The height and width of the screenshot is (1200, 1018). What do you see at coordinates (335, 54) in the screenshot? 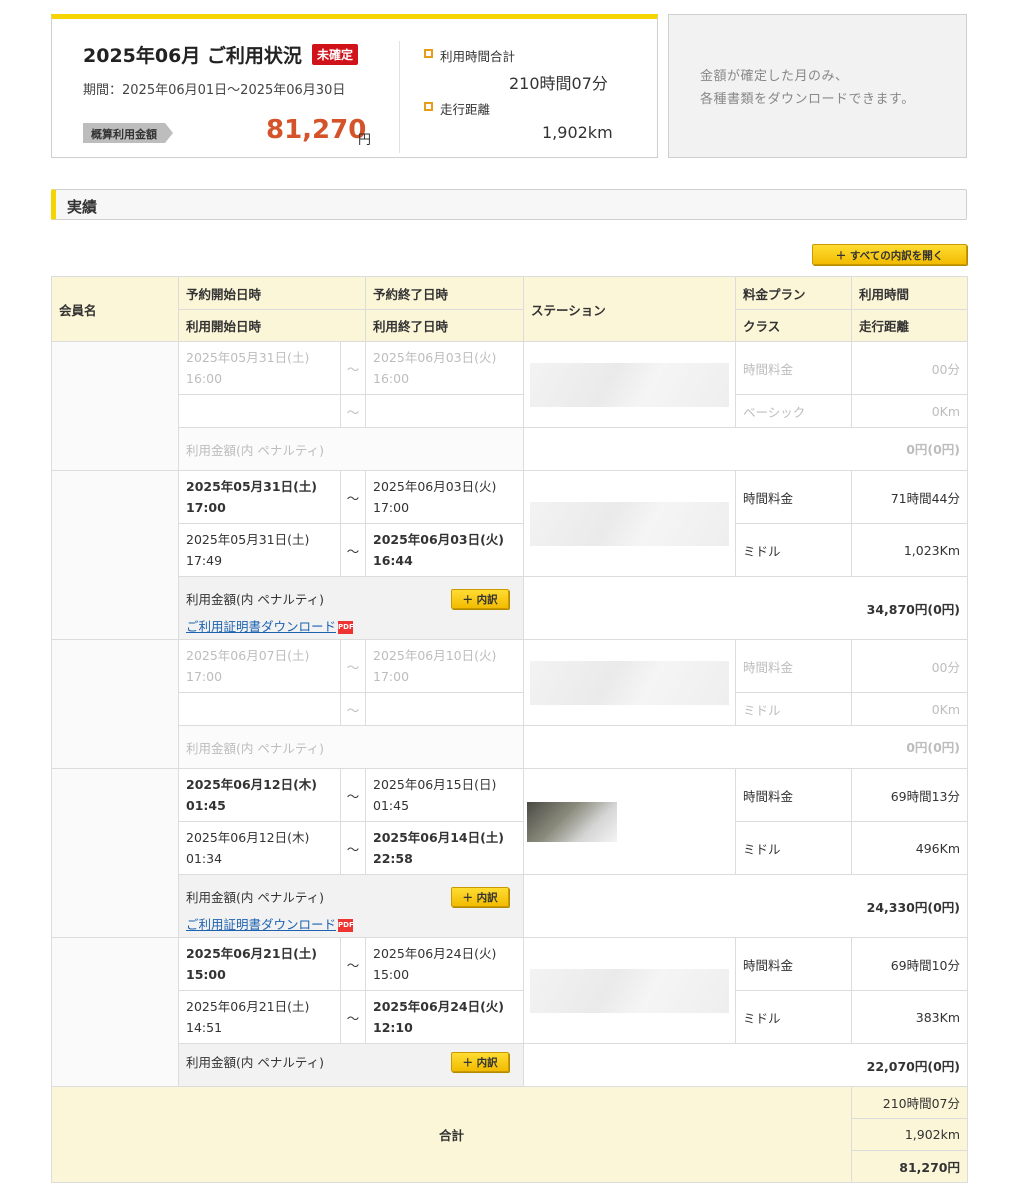
I see `status-badge: 未確定` at bounding box center [335, 54].